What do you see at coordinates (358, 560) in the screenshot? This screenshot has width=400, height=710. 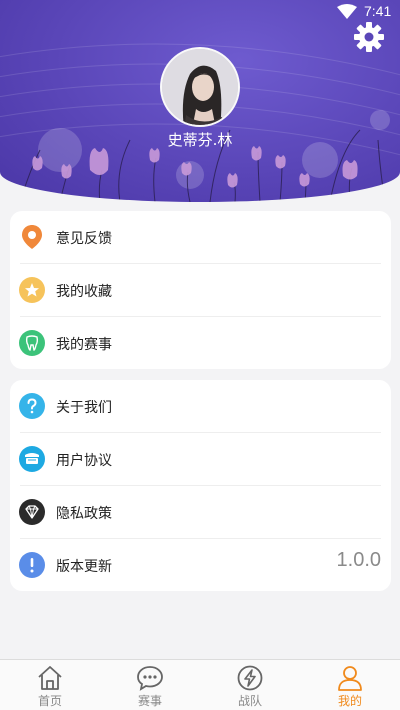 I see `version-number: 1.0.0` at bounding box center [358, 560].